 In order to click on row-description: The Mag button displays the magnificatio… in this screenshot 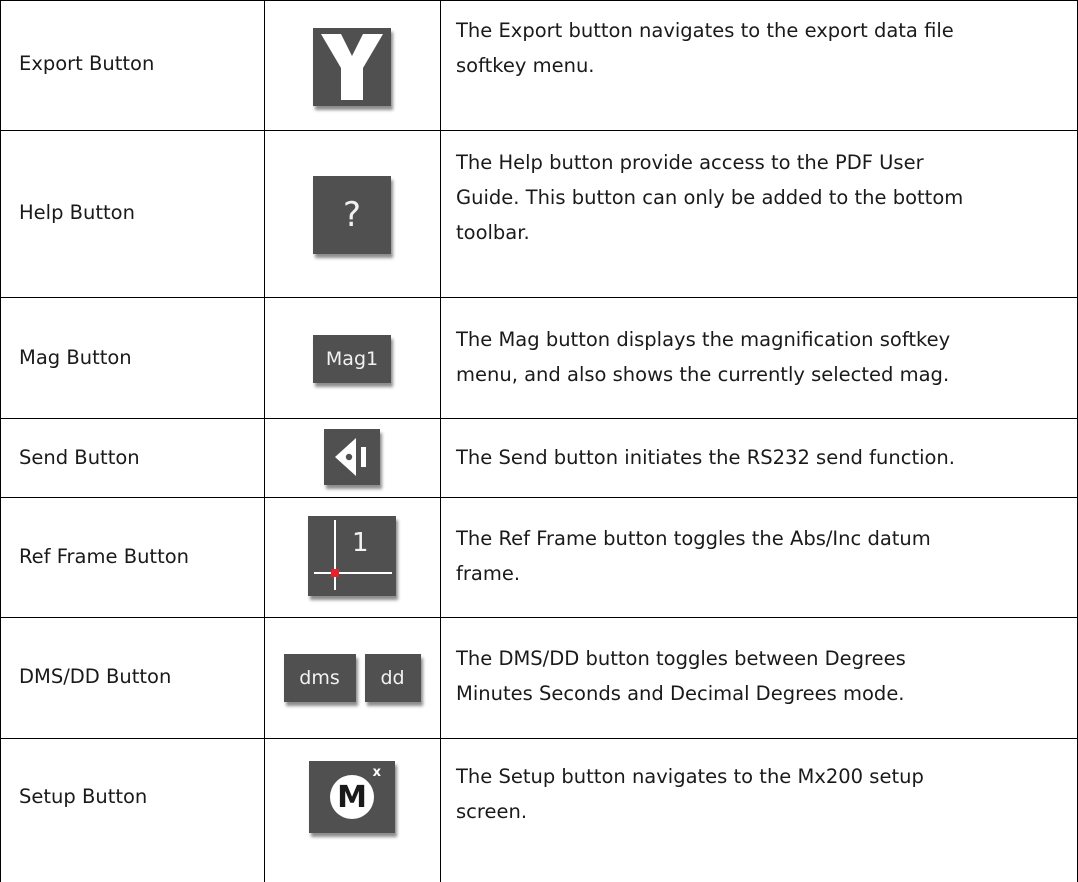, I will do `click(762, 357)`.